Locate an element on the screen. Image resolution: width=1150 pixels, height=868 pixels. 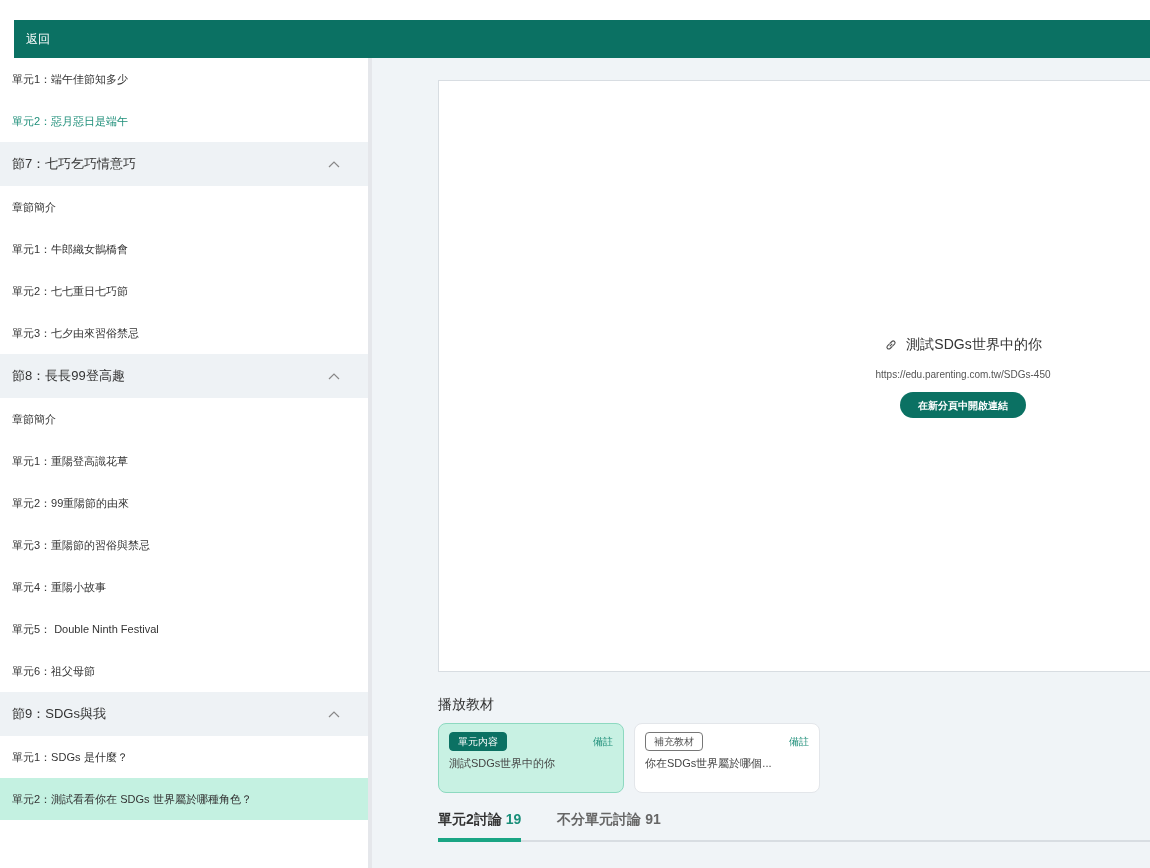
unit-item: 單元2：99重陽節的由來 is located at coordinates (184, 503).